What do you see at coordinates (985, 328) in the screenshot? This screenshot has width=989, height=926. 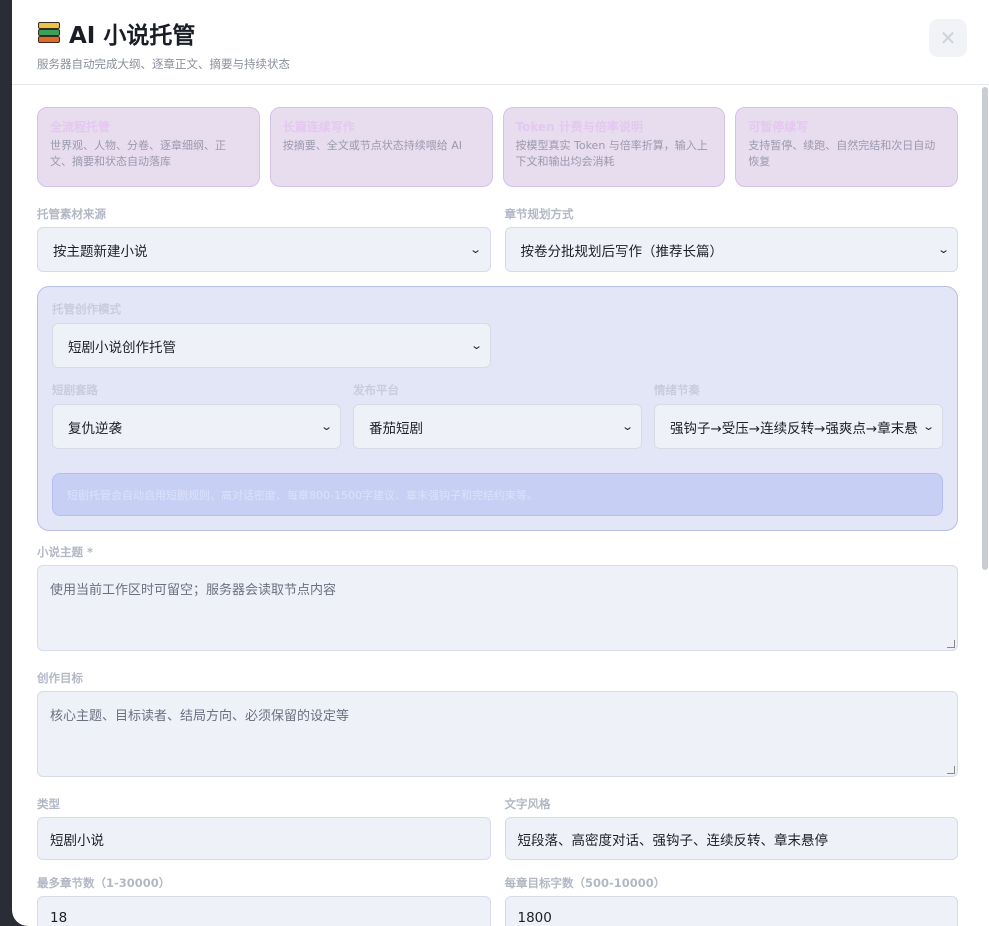 I see `scrollbar` at bounding box center [985, 328].